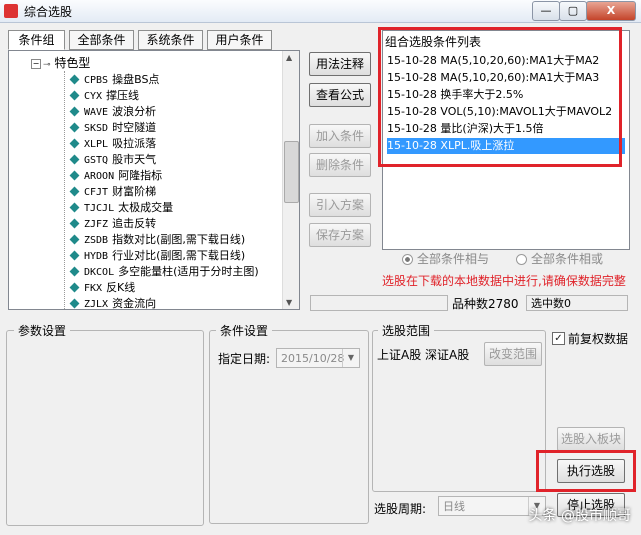  Describe the element at coordinates (93, 288) in the screenshot. I see `formula-code: FKX` at that location.